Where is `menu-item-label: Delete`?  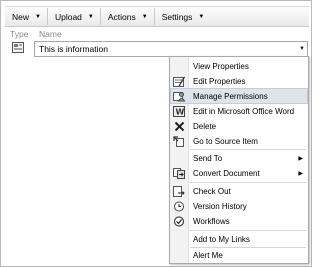 menu-item-label: Delete is located at coordinates (205, 126).